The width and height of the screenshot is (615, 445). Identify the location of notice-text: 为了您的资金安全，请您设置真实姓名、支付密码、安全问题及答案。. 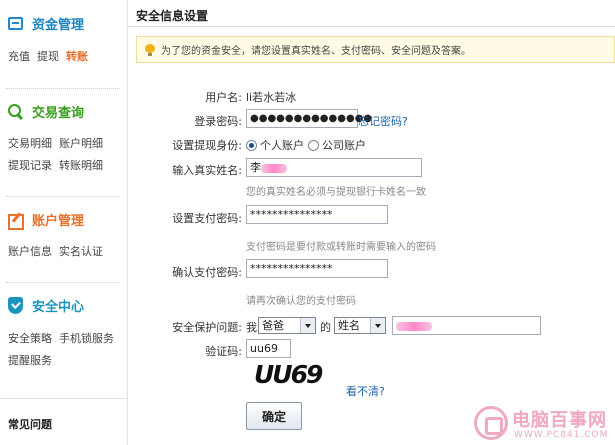
(316, 51).